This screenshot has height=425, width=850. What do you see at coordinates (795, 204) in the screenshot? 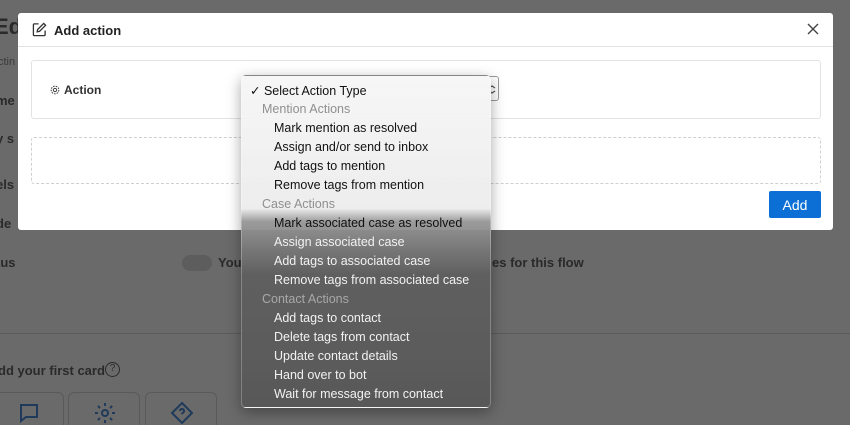
I see `add-button: Add` at bounding box center [795, 204].